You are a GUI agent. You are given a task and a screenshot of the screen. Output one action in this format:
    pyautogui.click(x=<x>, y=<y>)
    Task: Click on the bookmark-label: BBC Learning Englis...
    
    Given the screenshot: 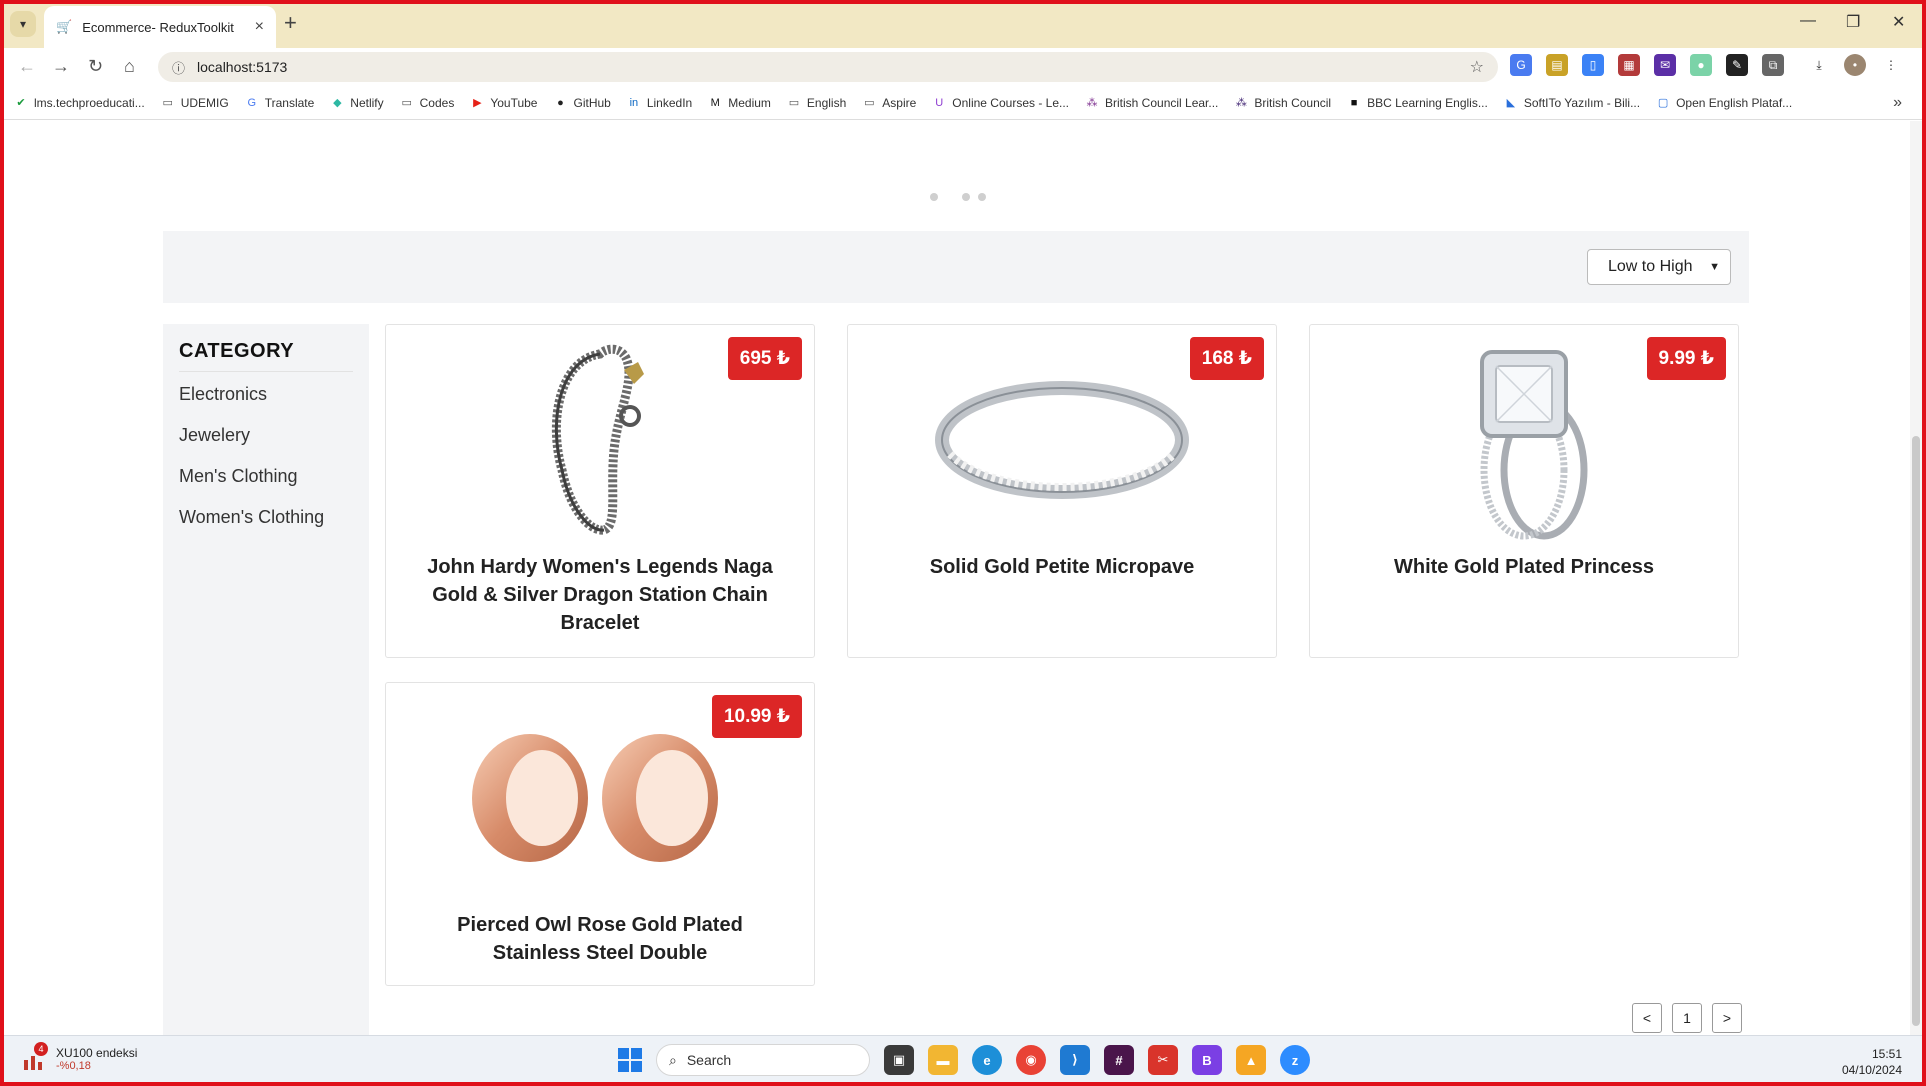 What is the action you would take?
    pyautogui.click(x=1427, y=102)
    